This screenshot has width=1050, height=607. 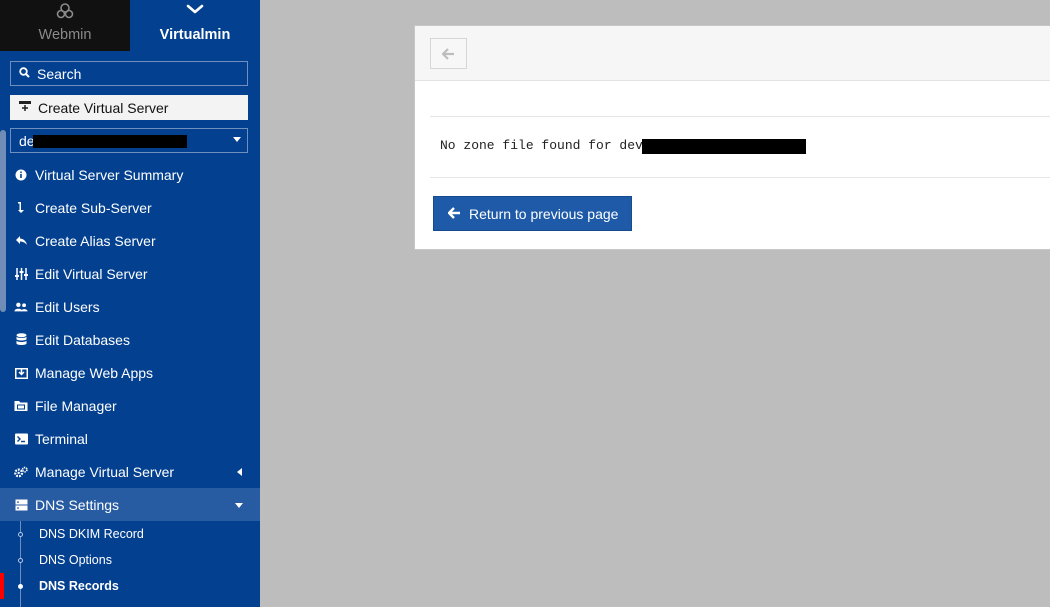 I want to click on sidebar-item-edit-users: Edit Users, so click(x=130, y=306).